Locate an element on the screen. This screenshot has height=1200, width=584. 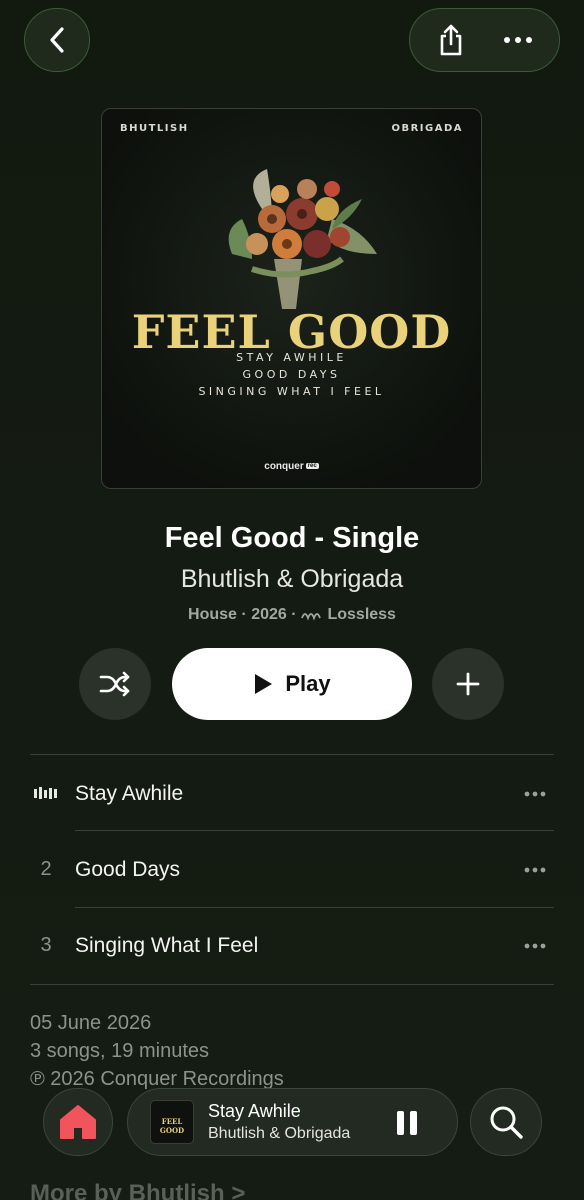
waveform-icon is located at coordinates (45, 793).